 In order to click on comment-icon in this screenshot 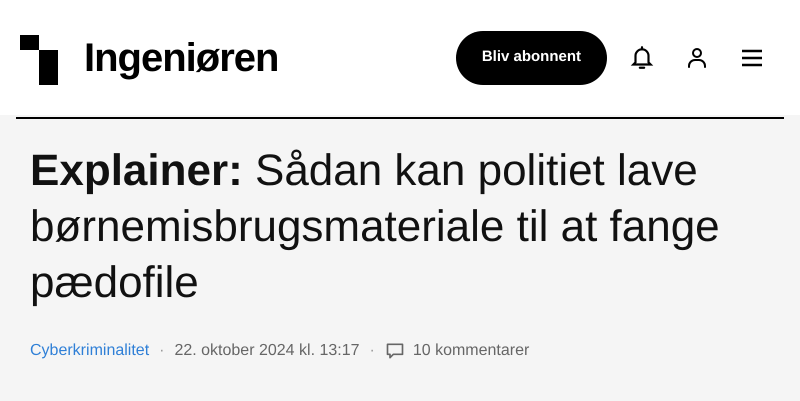, I will do `click(394, 351)`.